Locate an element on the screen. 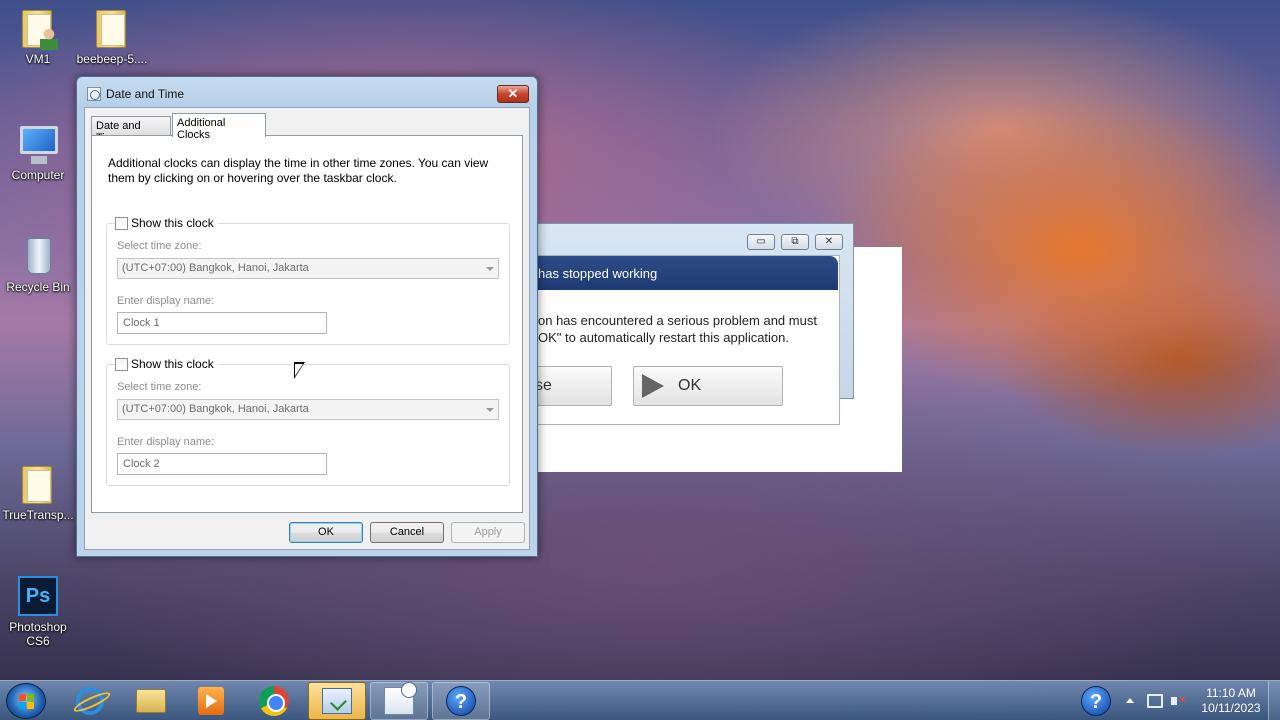  timezone-select-1: (UTC+07:00) Bangkok, Hanoi, Jakarta is located at coordinates (308, 268).